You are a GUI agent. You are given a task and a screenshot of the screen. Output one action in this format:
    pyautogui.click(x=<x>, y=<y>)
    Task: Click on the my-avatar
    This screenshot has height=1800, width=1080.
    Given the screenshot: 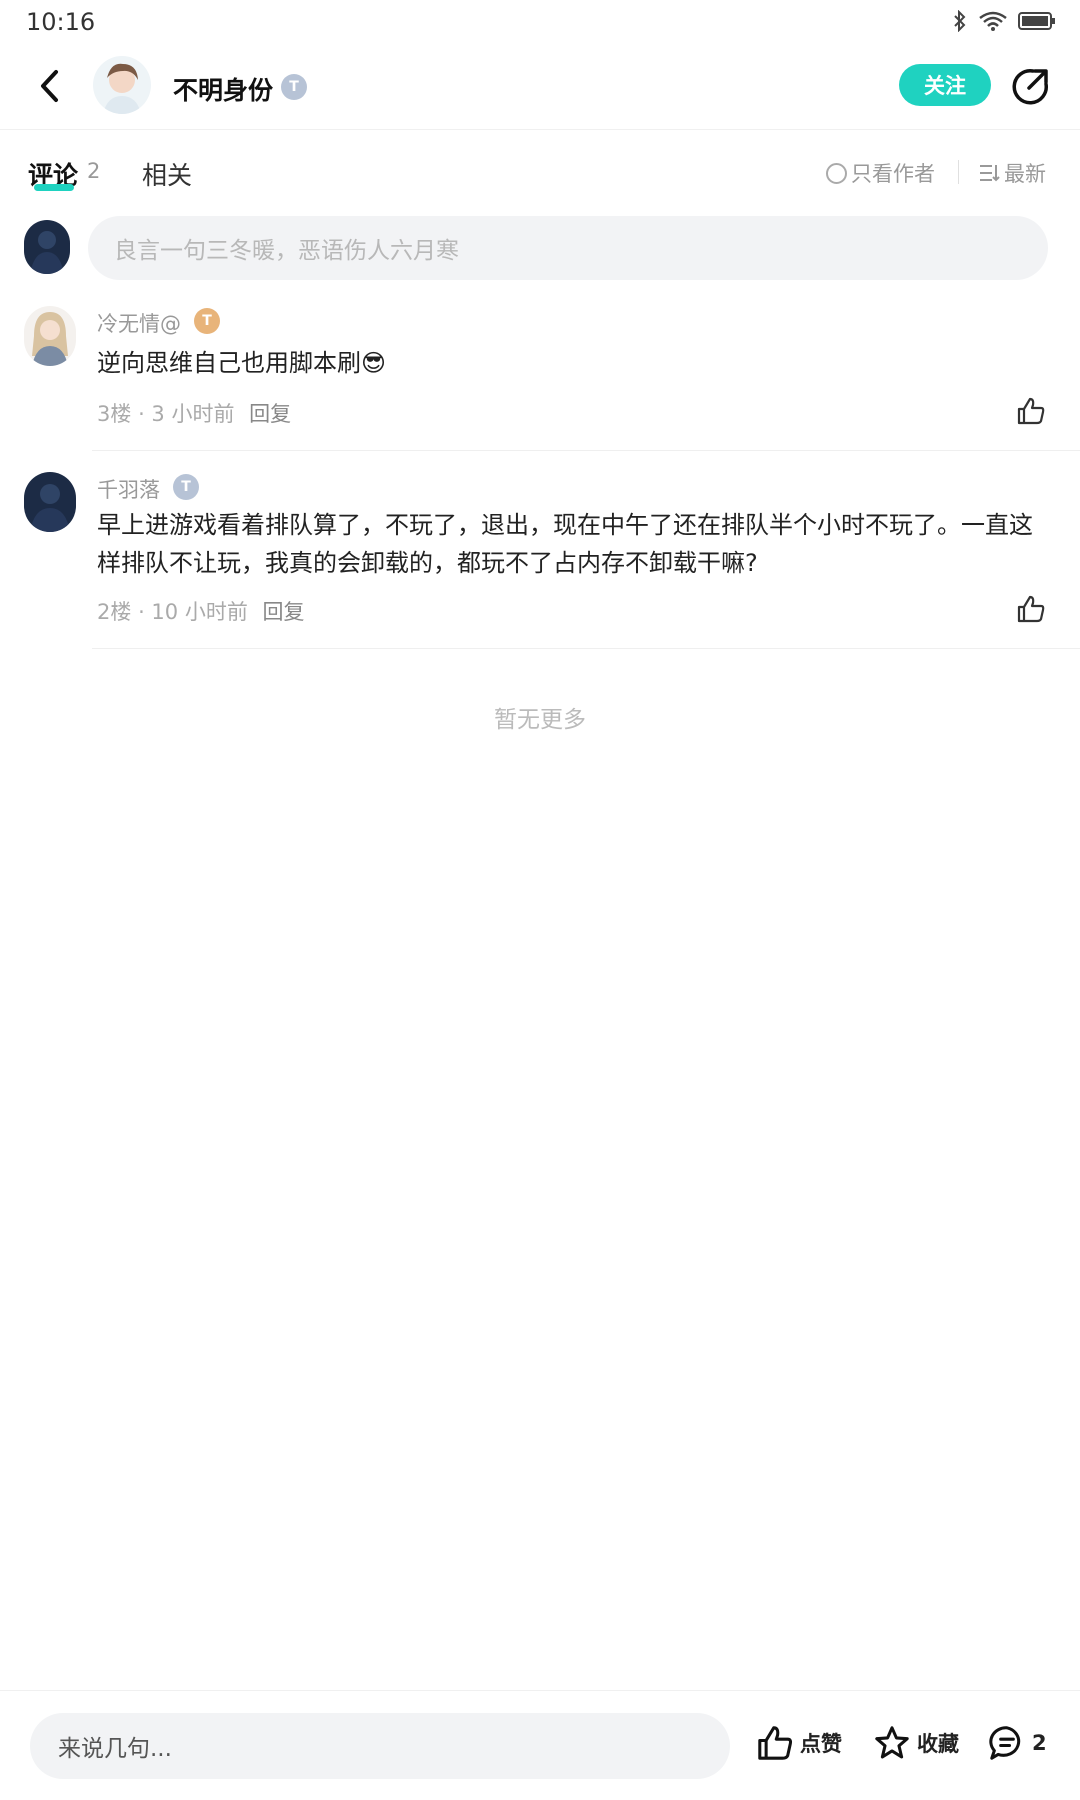 What is the action you would take?
    pyautogui.click(x=47, y=247)
    